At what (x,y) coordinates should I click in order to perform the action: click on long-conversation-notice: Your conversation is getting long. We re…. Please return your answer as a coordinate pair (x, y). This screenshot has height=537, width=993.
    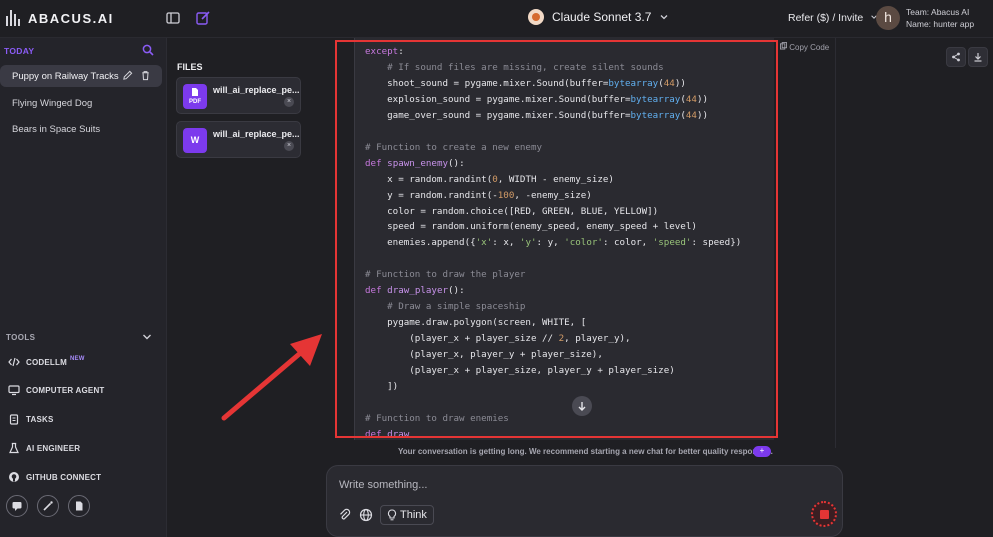
    Looking at the image, I should click on (585, 451).